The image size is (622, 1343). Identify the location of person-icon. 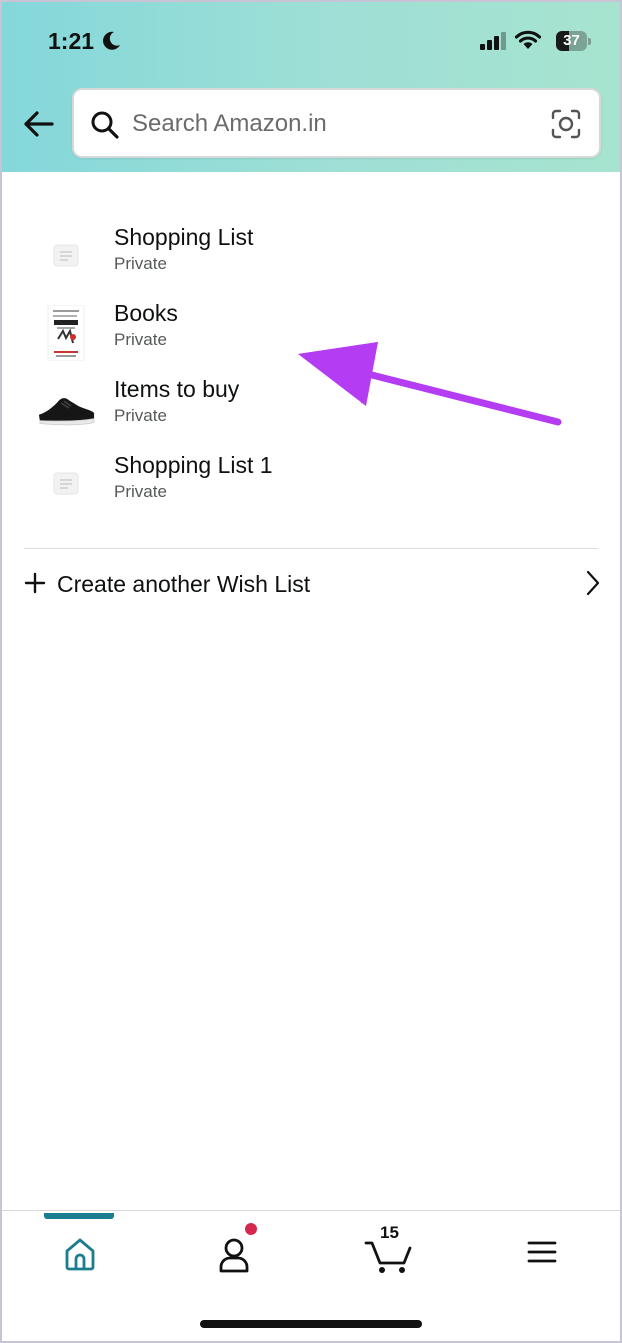
(234, 1255).